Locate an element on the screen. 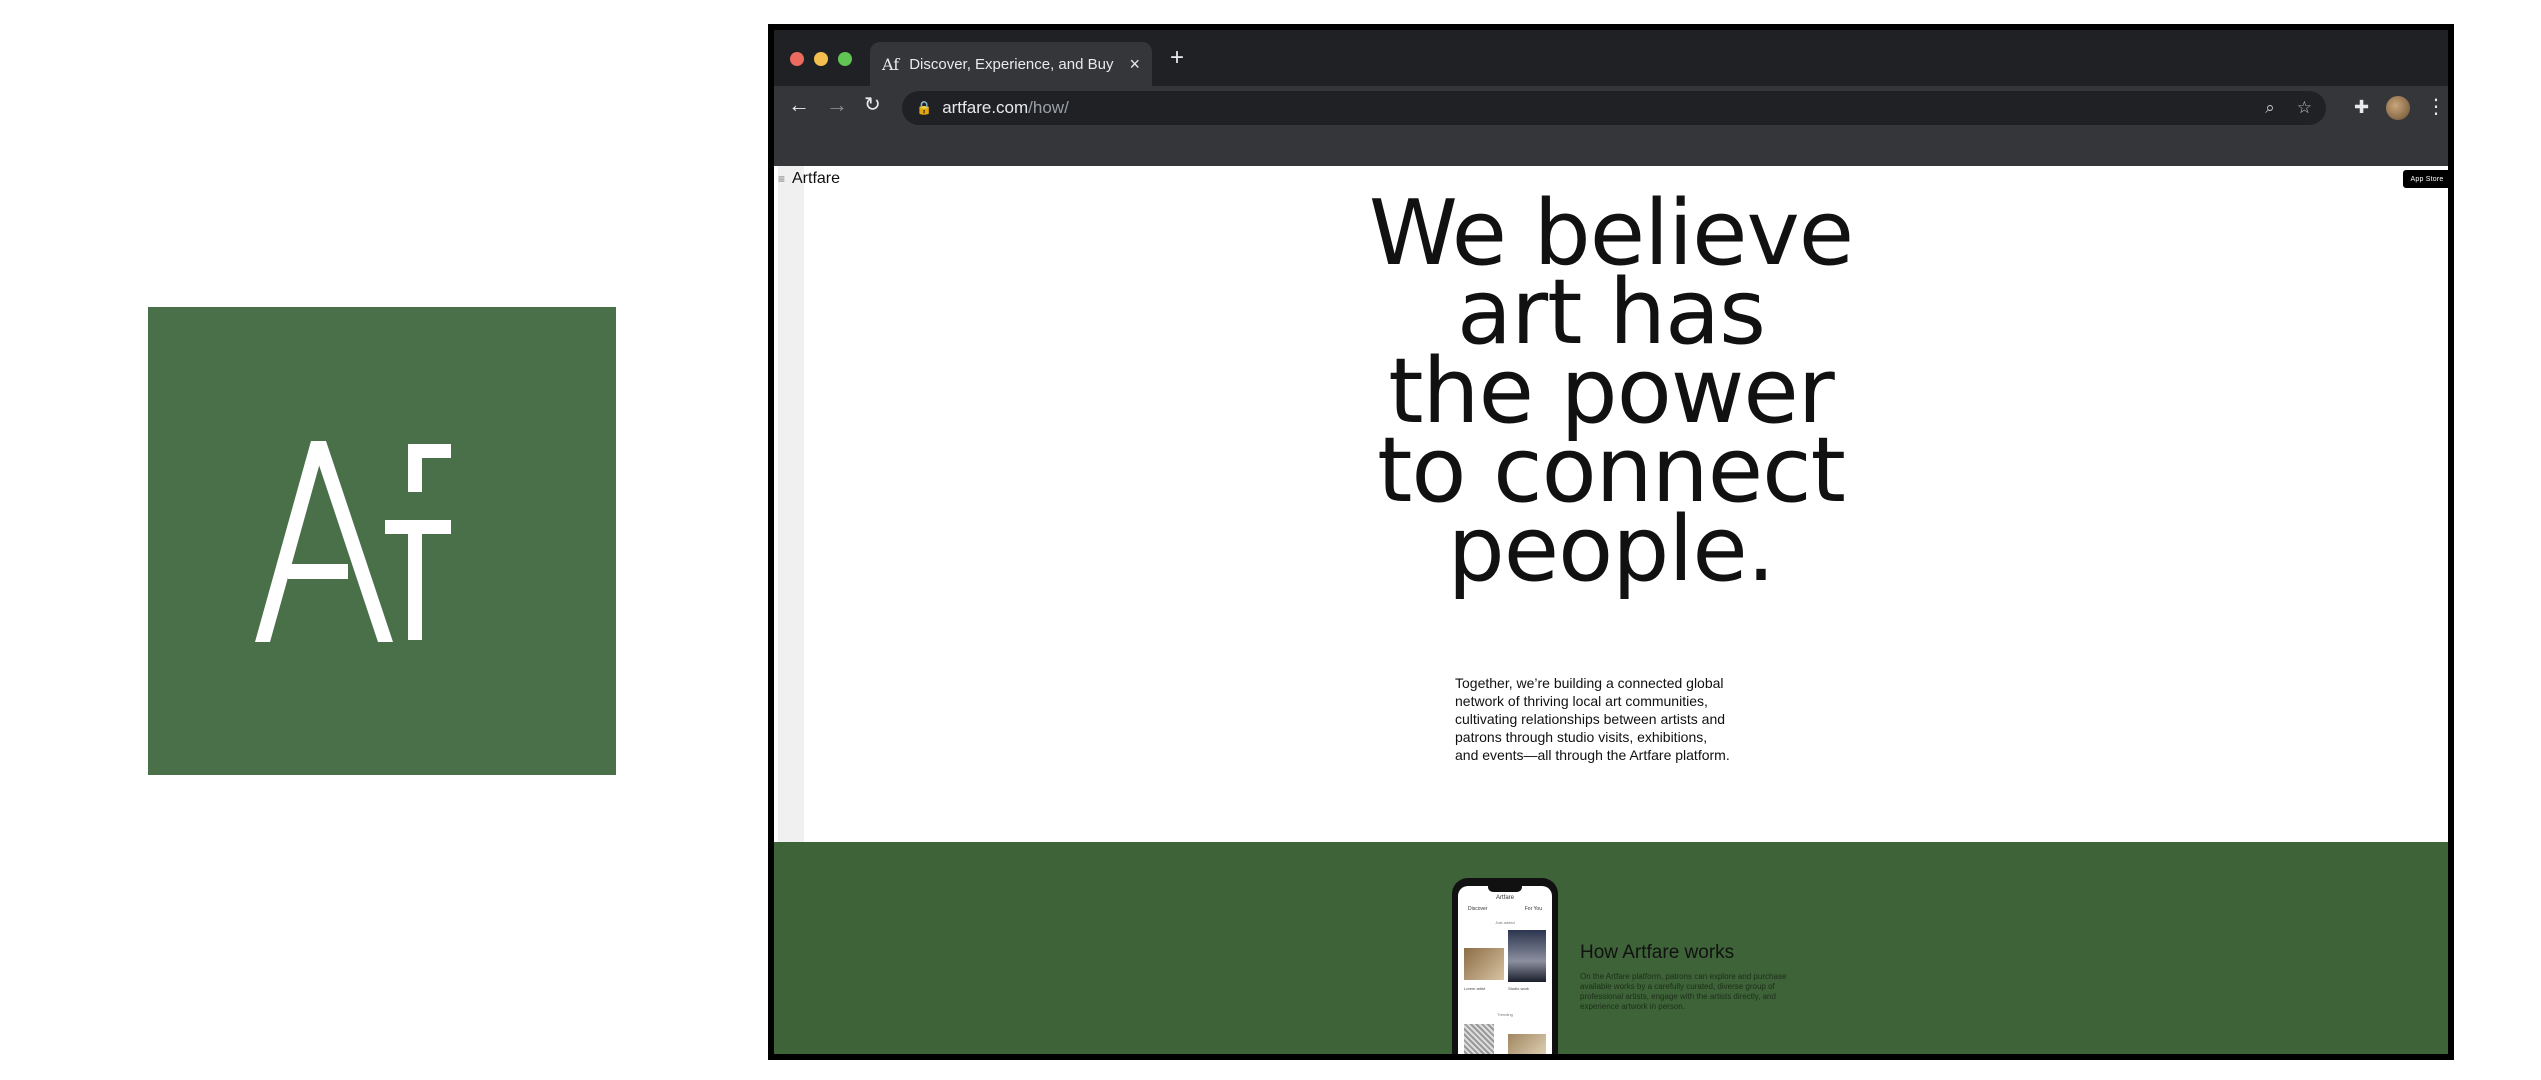  app-store-badge: App Store is located at coordinates (2425, 179).